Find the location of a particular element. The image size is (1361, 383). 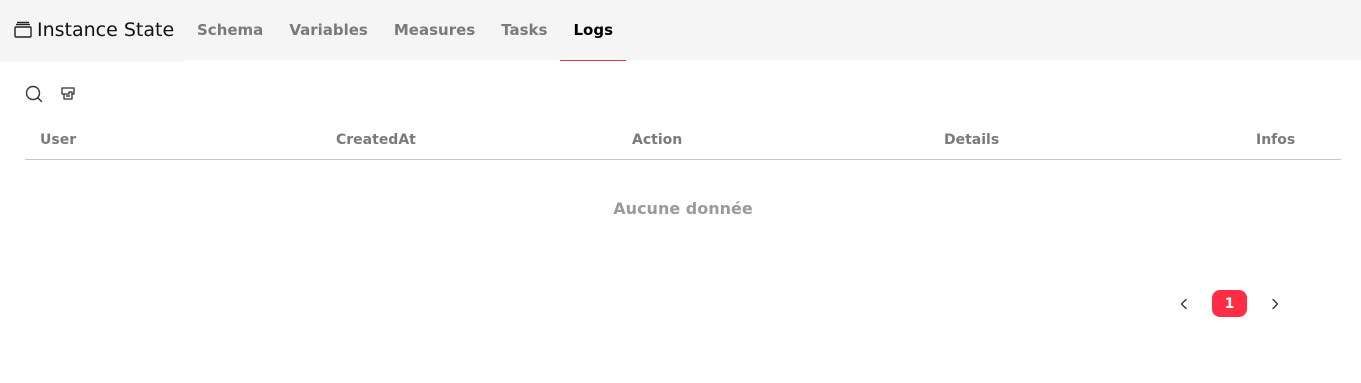

table-header: User CreatedAt Action Details Infos is located at coordinates (683, 141).